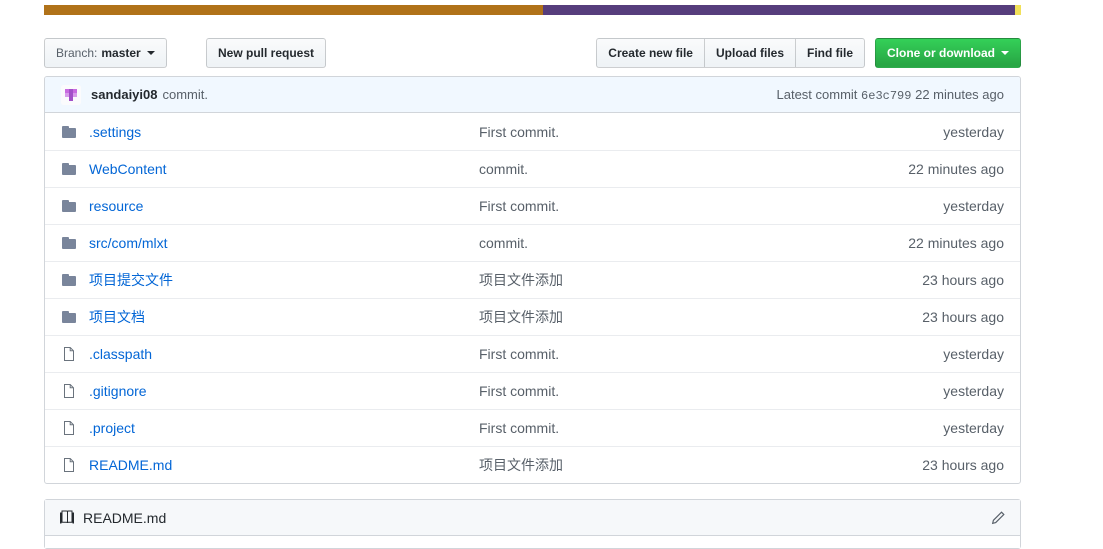  I want to click on file-name-link: 项目文档, so click(284, 317).